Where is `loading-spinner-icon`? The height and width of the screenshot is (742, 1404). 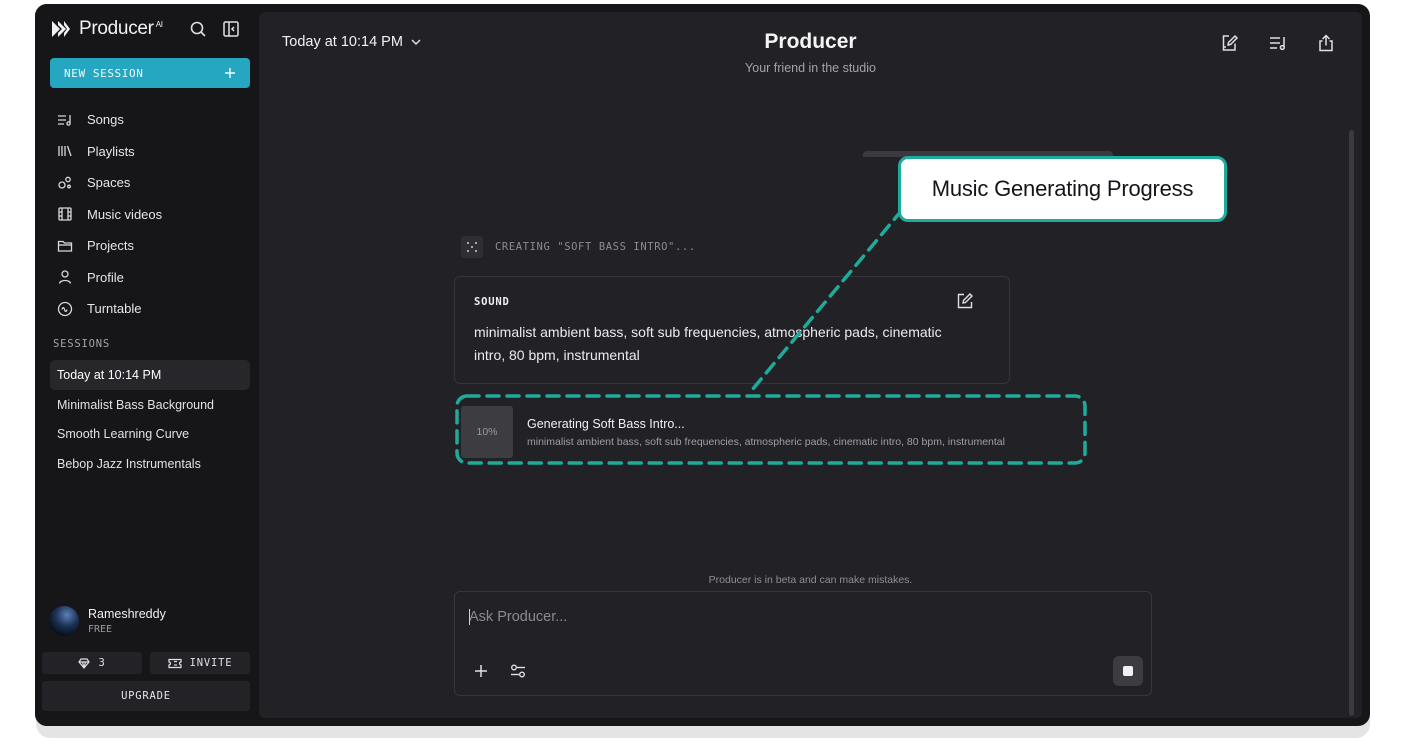 loading-spinner-icon is located at coordinates (472, 247).